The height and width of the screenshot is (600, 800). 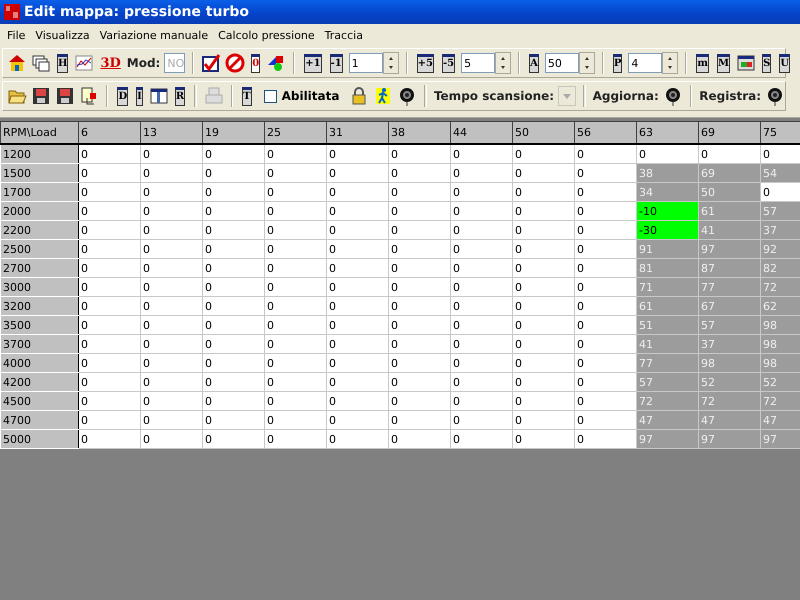 I want to click on toolbar-button: +1, so click(x=313, y=63).